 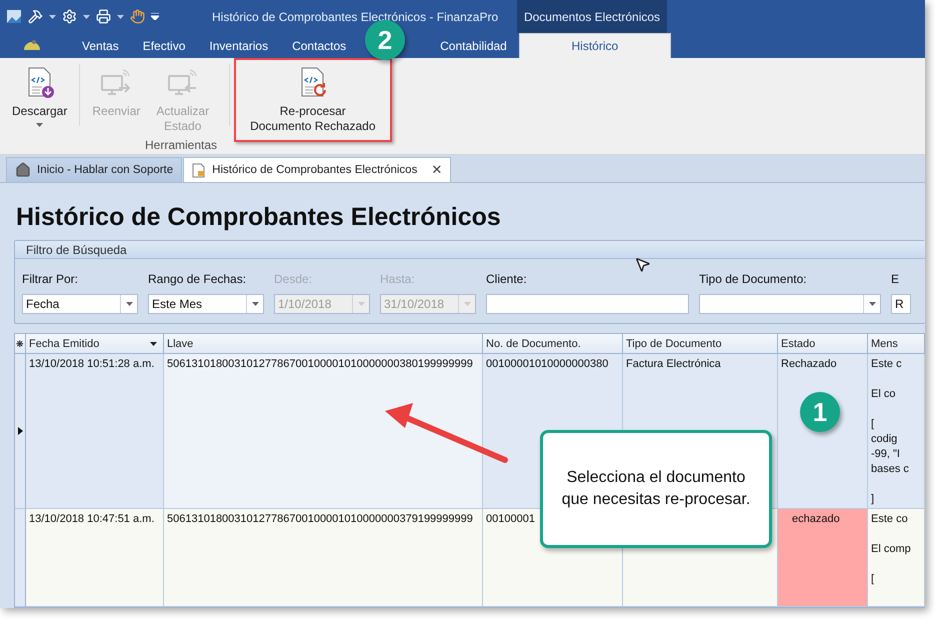 What do you see at coordinates (753, 279) in the screenshot?
I see `field-label: Tipo de Documento:` at bounding box center [753, 279].